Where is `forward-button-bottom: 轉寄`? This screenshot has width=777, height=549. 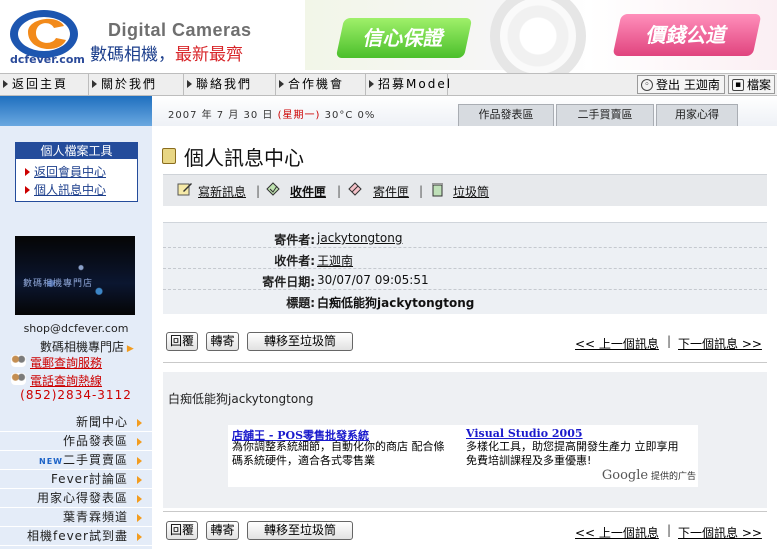
forward-button-bottom: 轉寄 is located at coordinates (222, 530).